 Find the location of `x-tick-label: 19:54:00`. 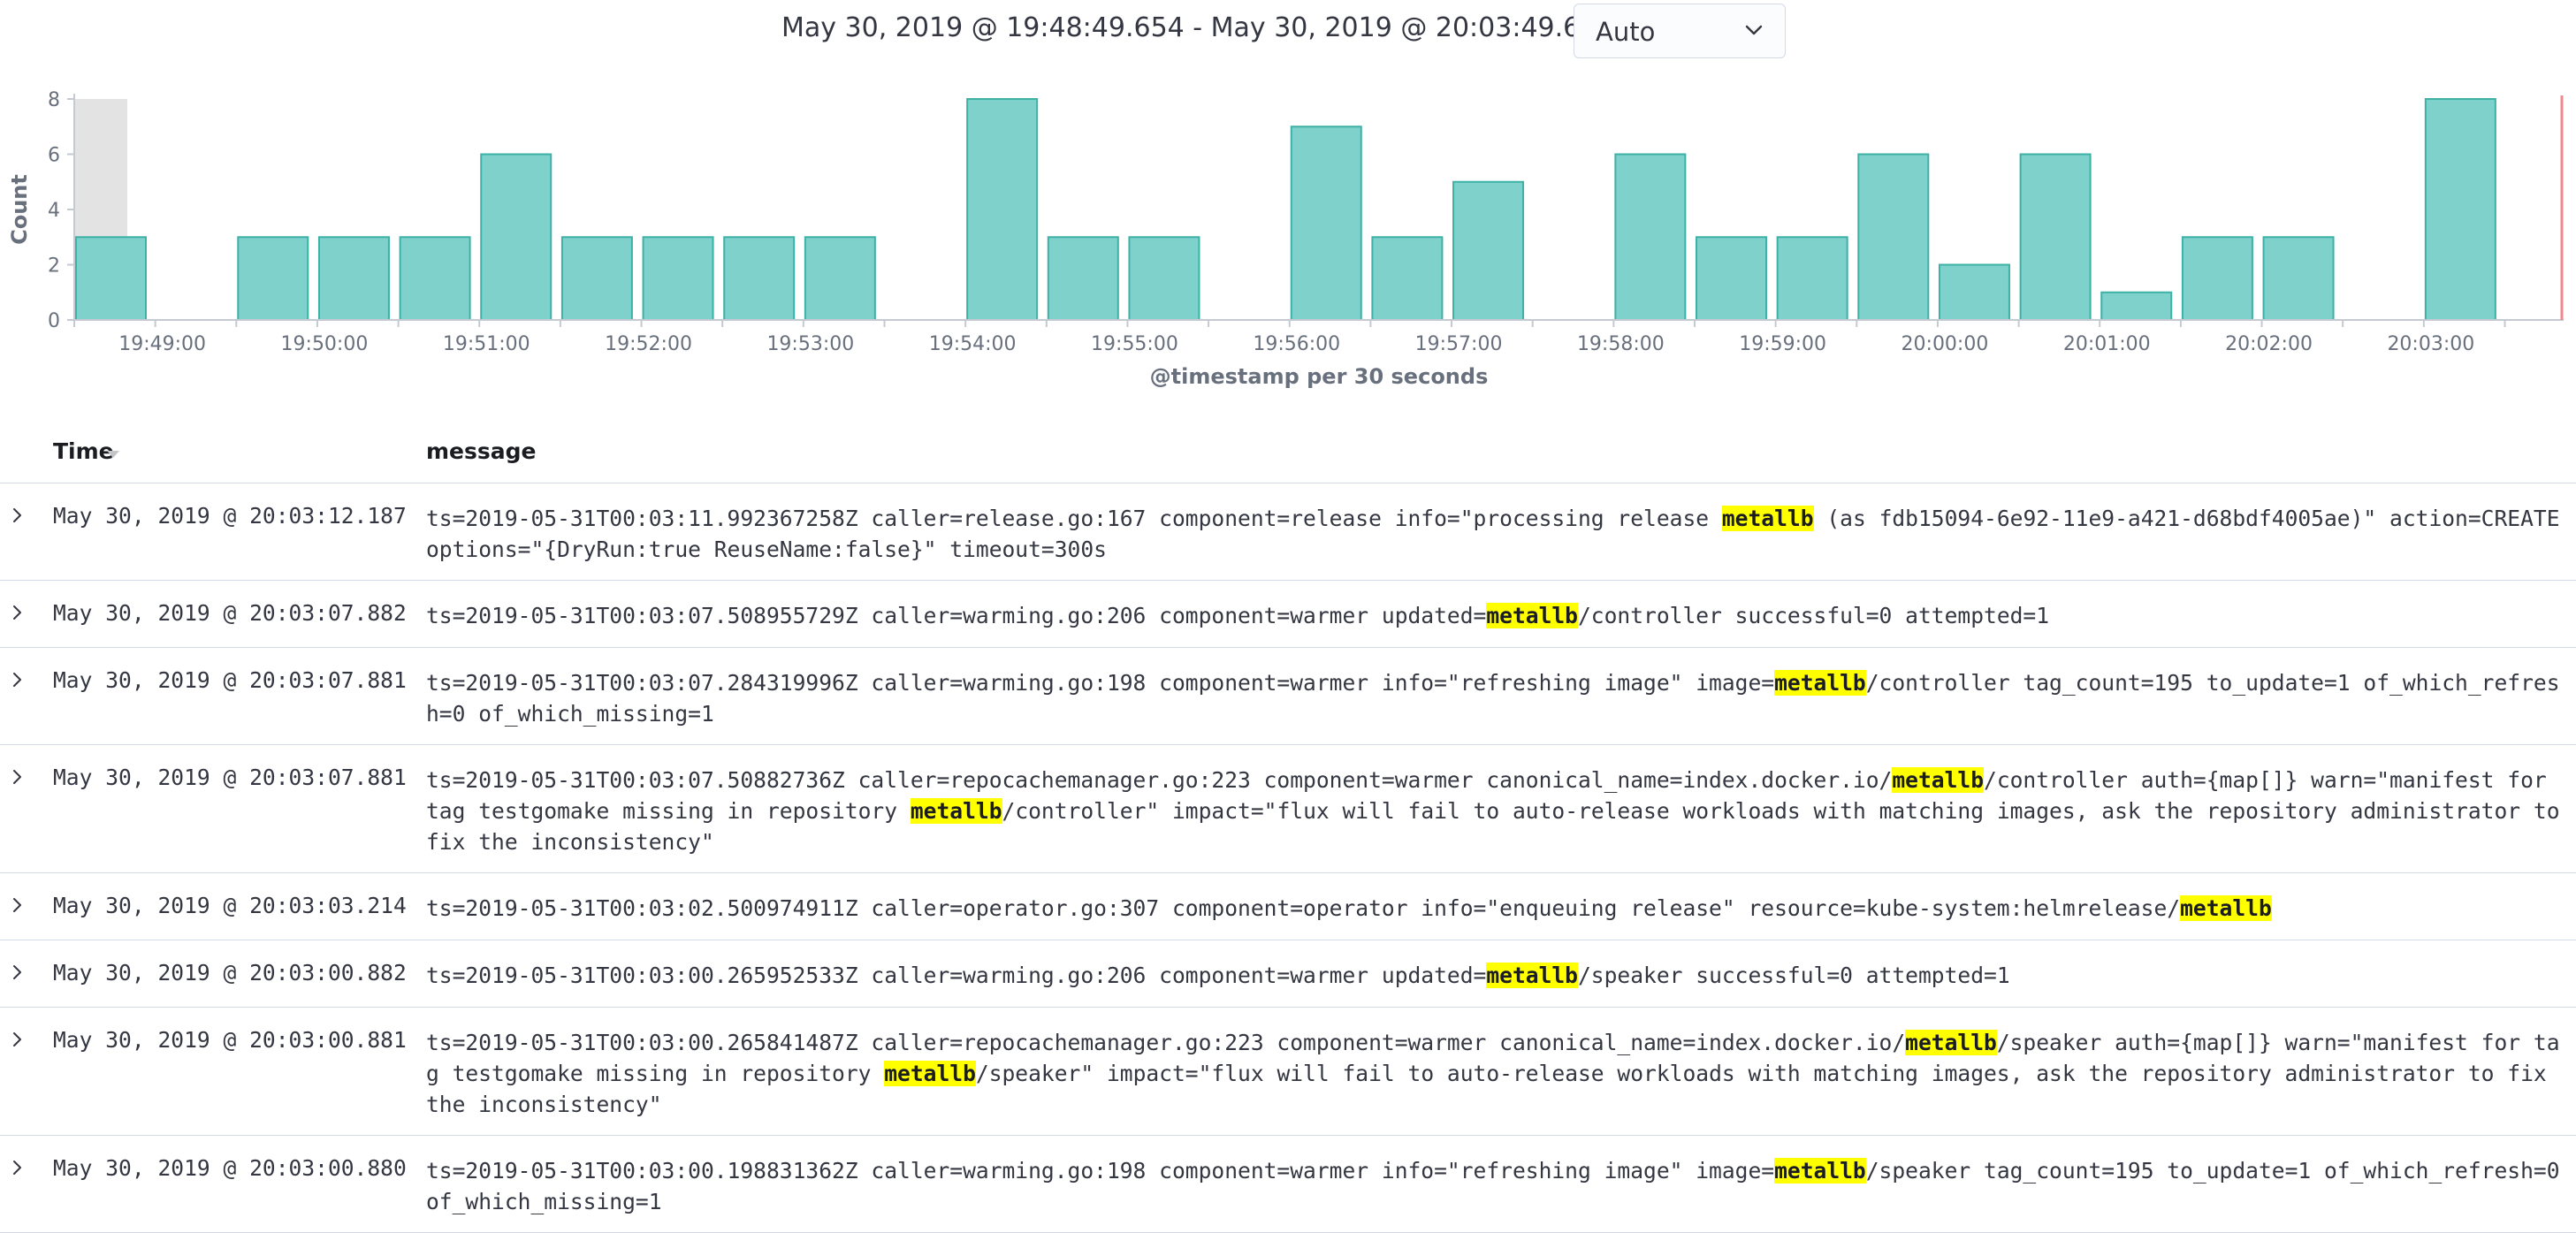

x-tick-label: 19:54:00 is located at coordinates (973, 344).